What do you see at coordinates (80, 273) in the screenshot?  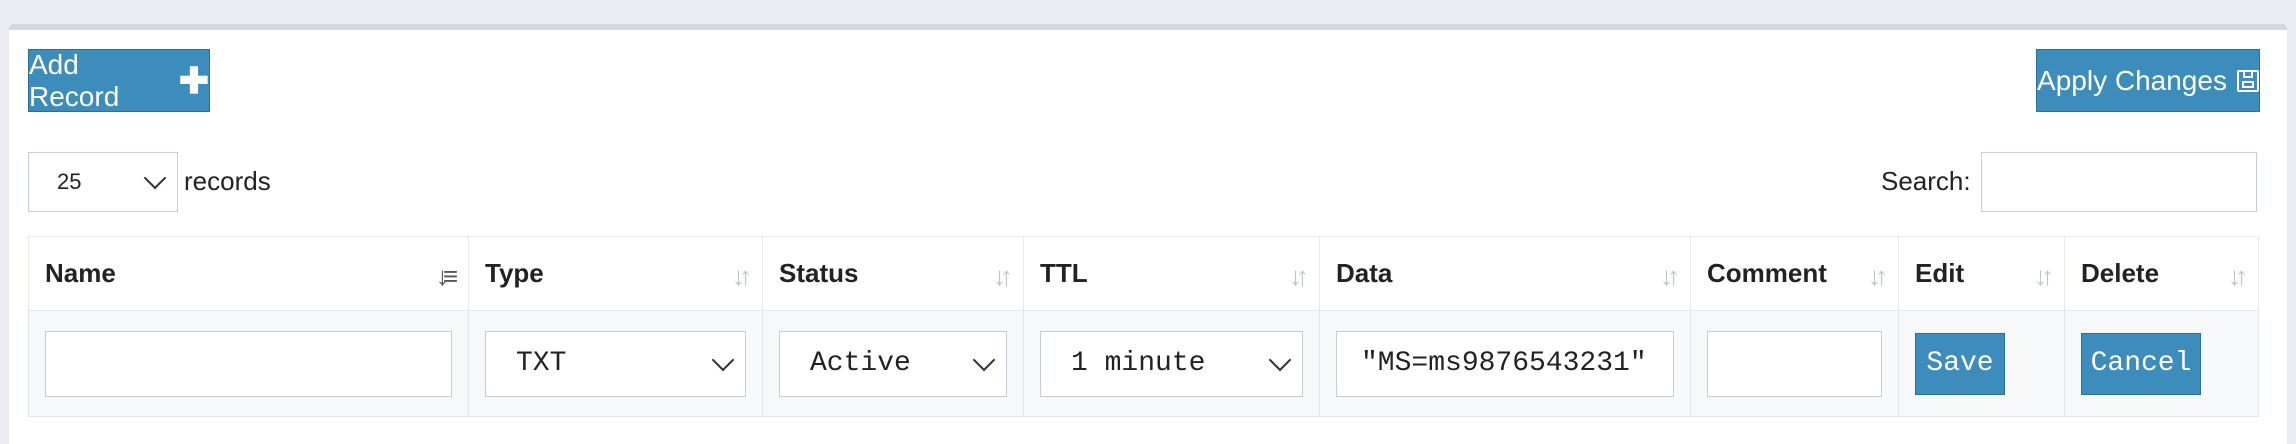 I see `column-header-label: Name` at bounding box center [80, 273].